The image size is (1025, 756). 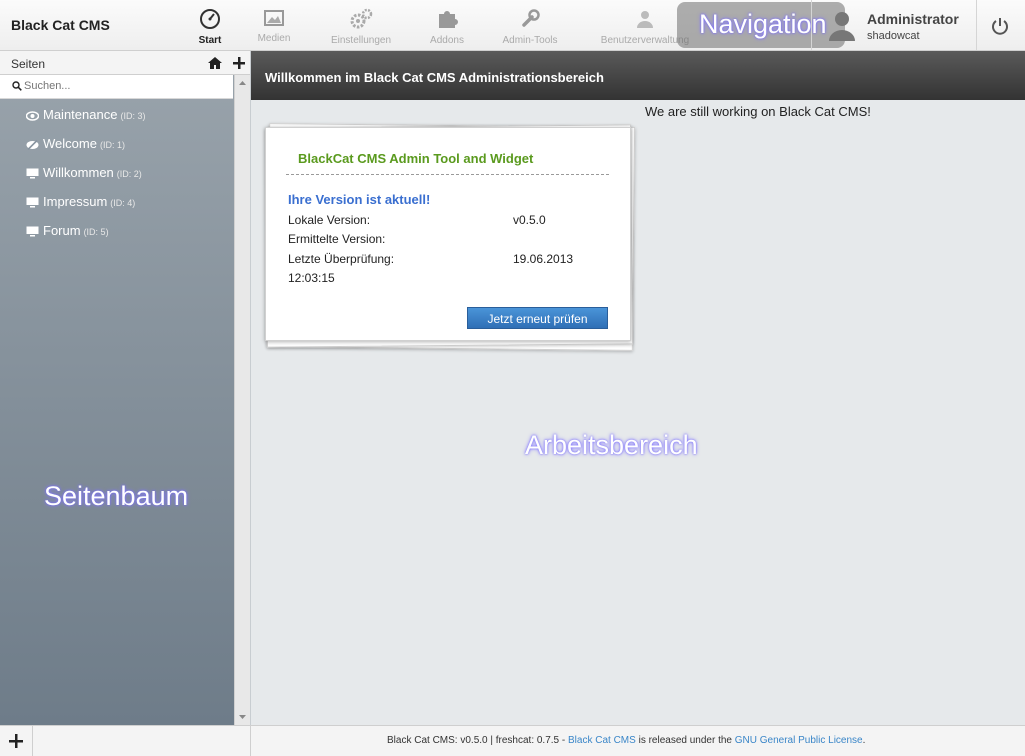 I want to click on search-input, so click(x=124, y=86).